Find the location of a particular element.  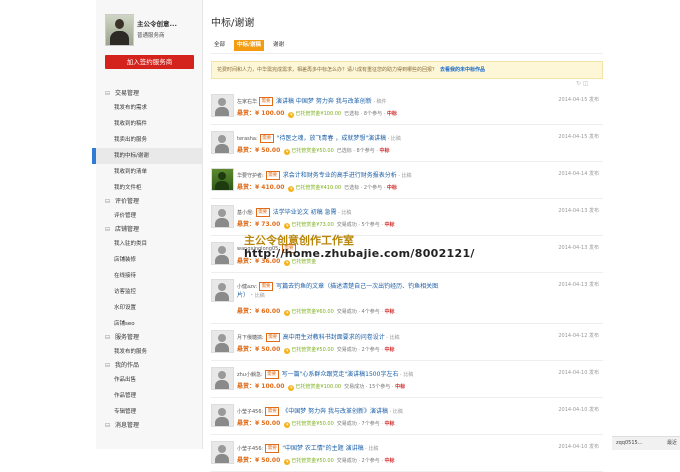

join-signed-provider-button: 加入签约服务商 is located at coordinates (149, 62).